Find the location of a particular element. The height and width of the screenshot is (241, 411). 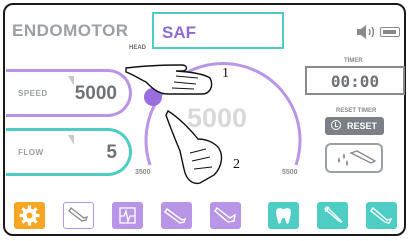

reset-button: RESET is located at coordinates (354, 126).